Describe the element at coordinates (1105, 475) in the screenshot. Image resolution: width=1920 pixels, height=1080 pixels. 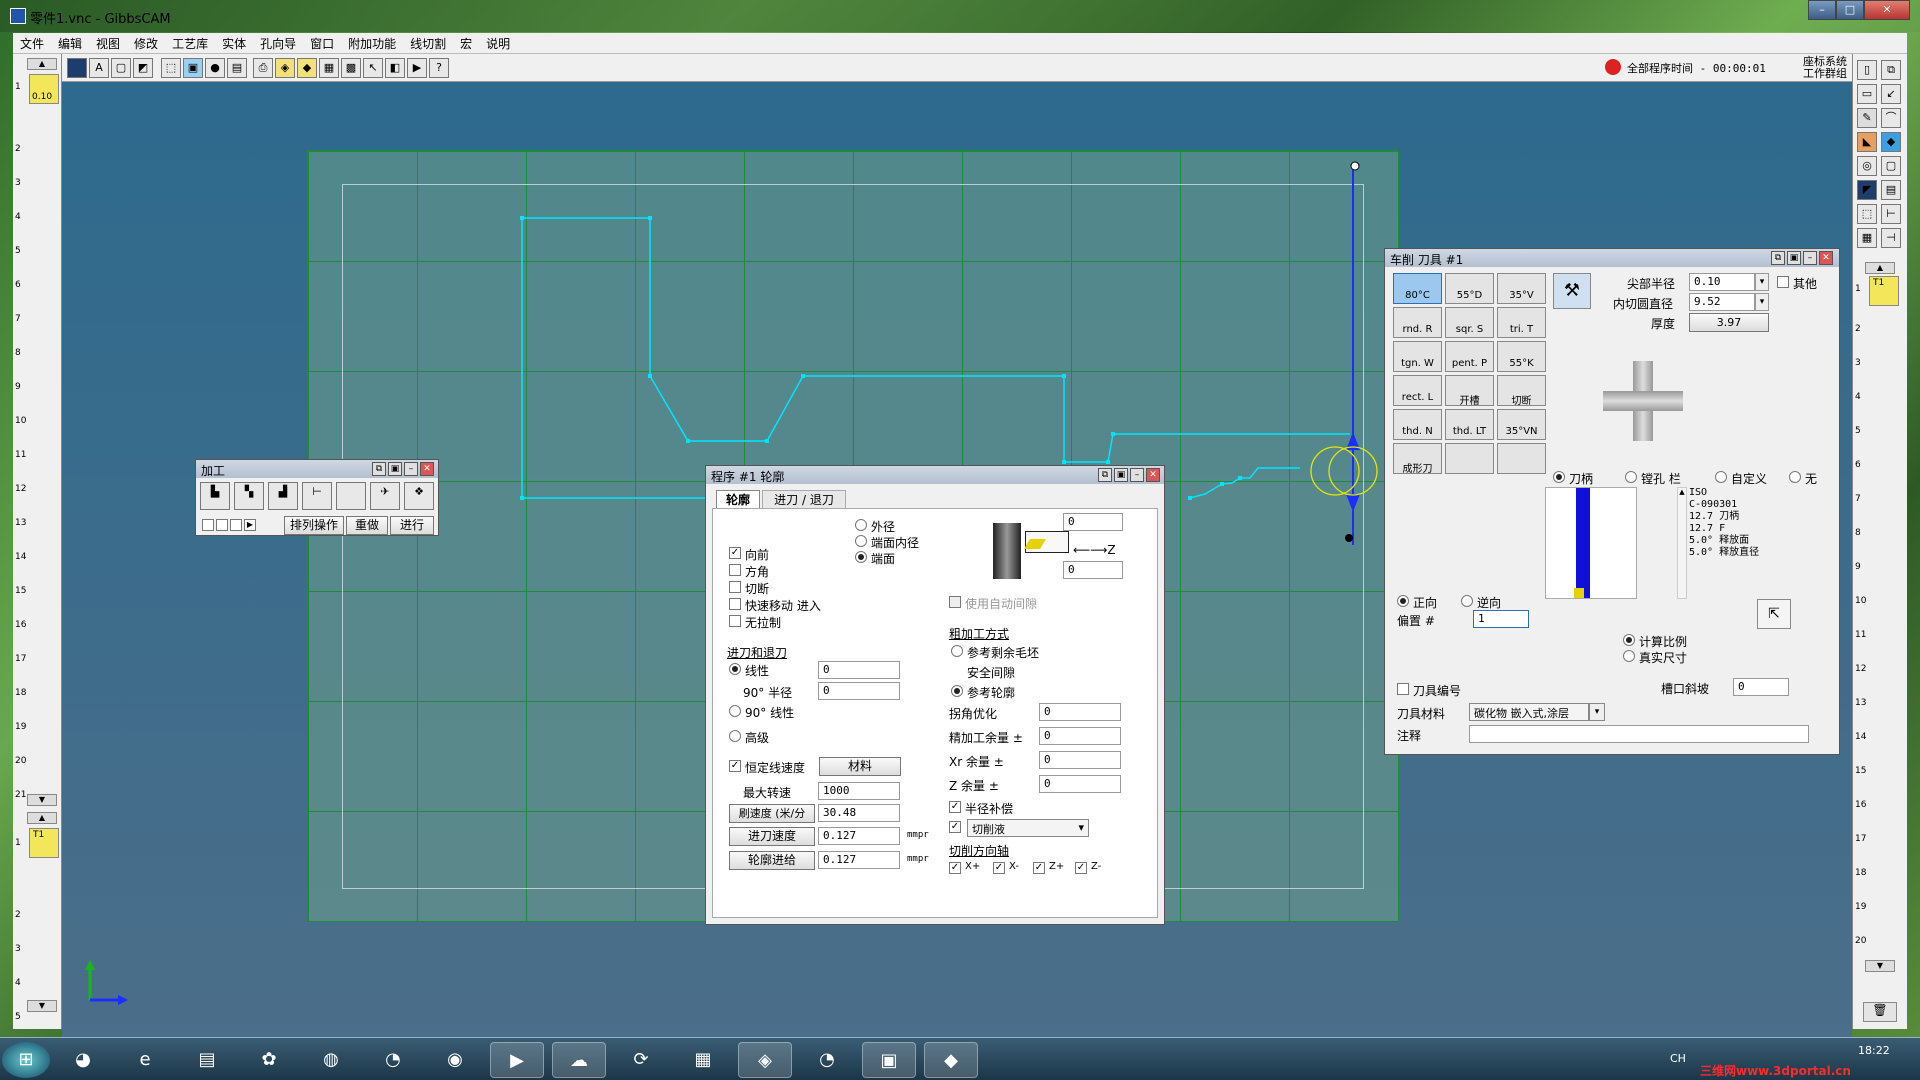
I see `program-restore-icon: ⧉` at that location.